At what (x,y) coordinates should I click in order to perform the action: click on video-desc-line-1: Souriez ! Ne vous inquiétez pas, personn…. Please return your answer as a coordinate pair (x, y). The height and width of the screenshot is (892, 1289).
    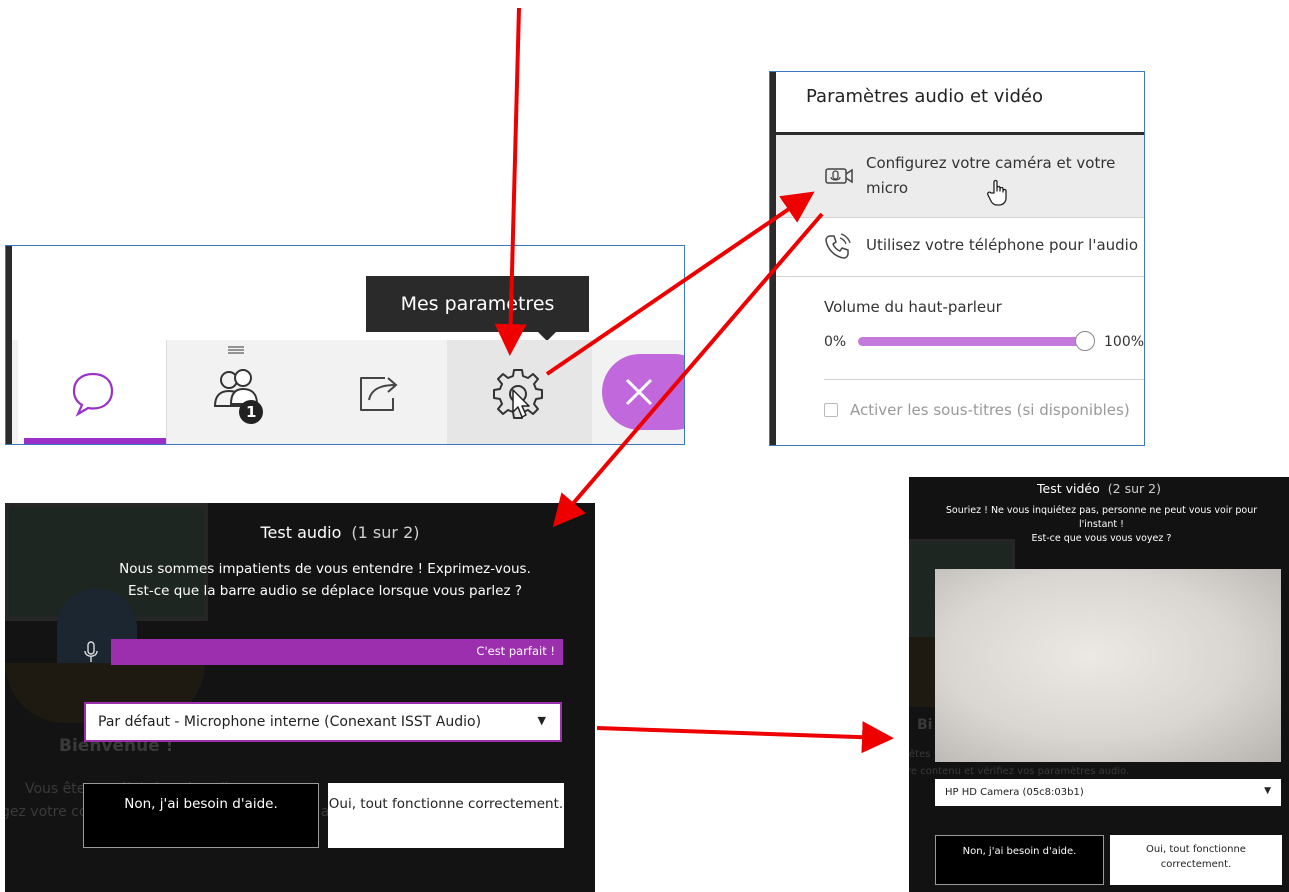
    Looking at the image, I should click on (1101, 517).